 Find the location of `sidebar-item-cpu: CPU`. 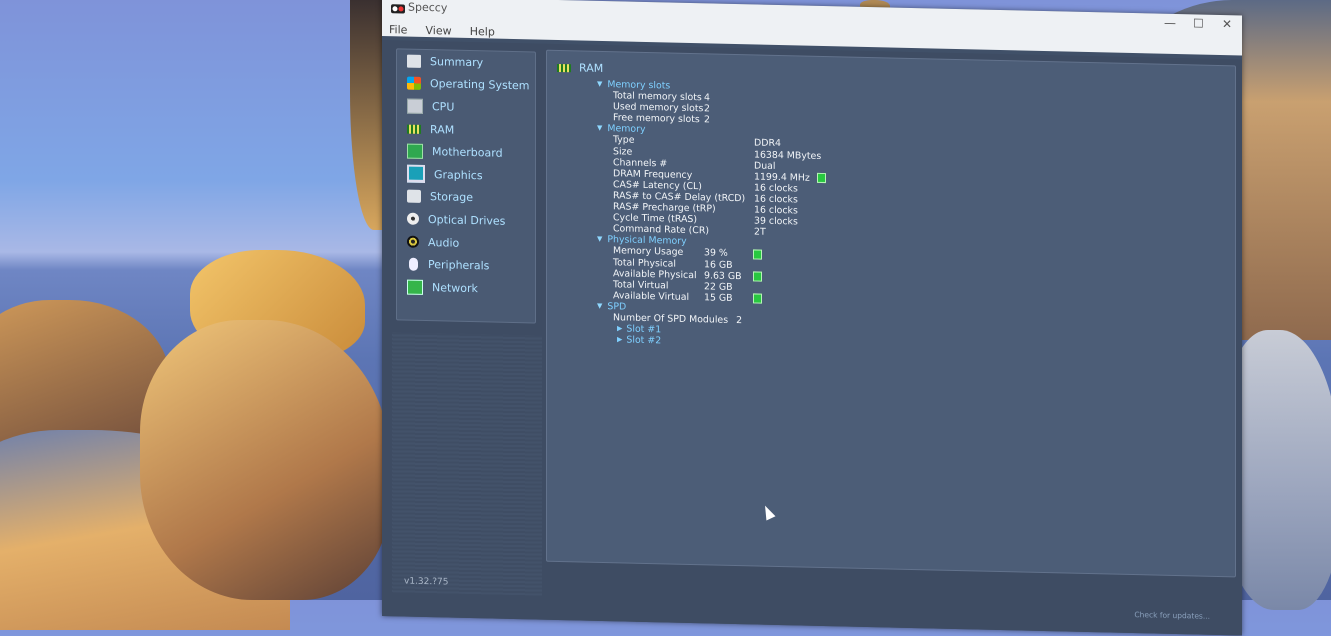

sidebar-item-cpu: CPU is located at coordinates (466, 108).